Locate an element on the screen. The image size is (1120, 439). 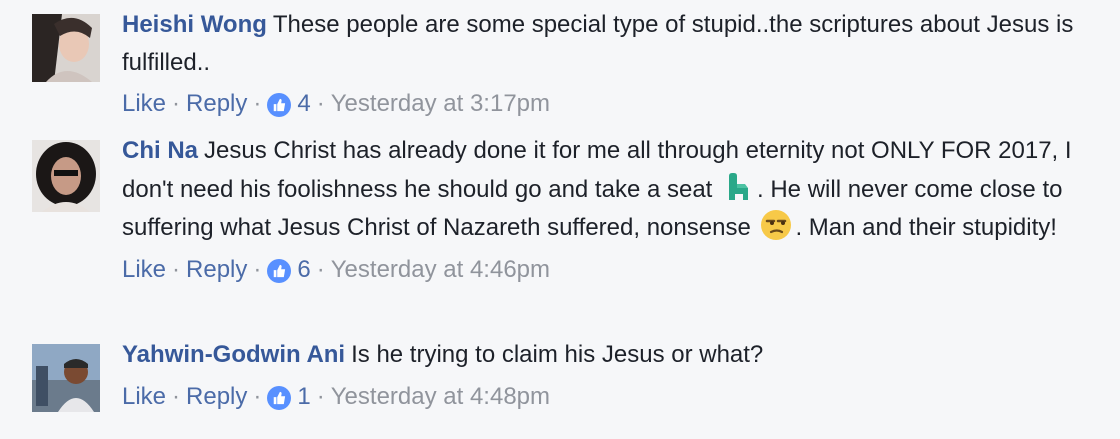
comment-actions: Like · Reply · 6 · Yesterday at 4:46pm is located at coordinates (611, 270).